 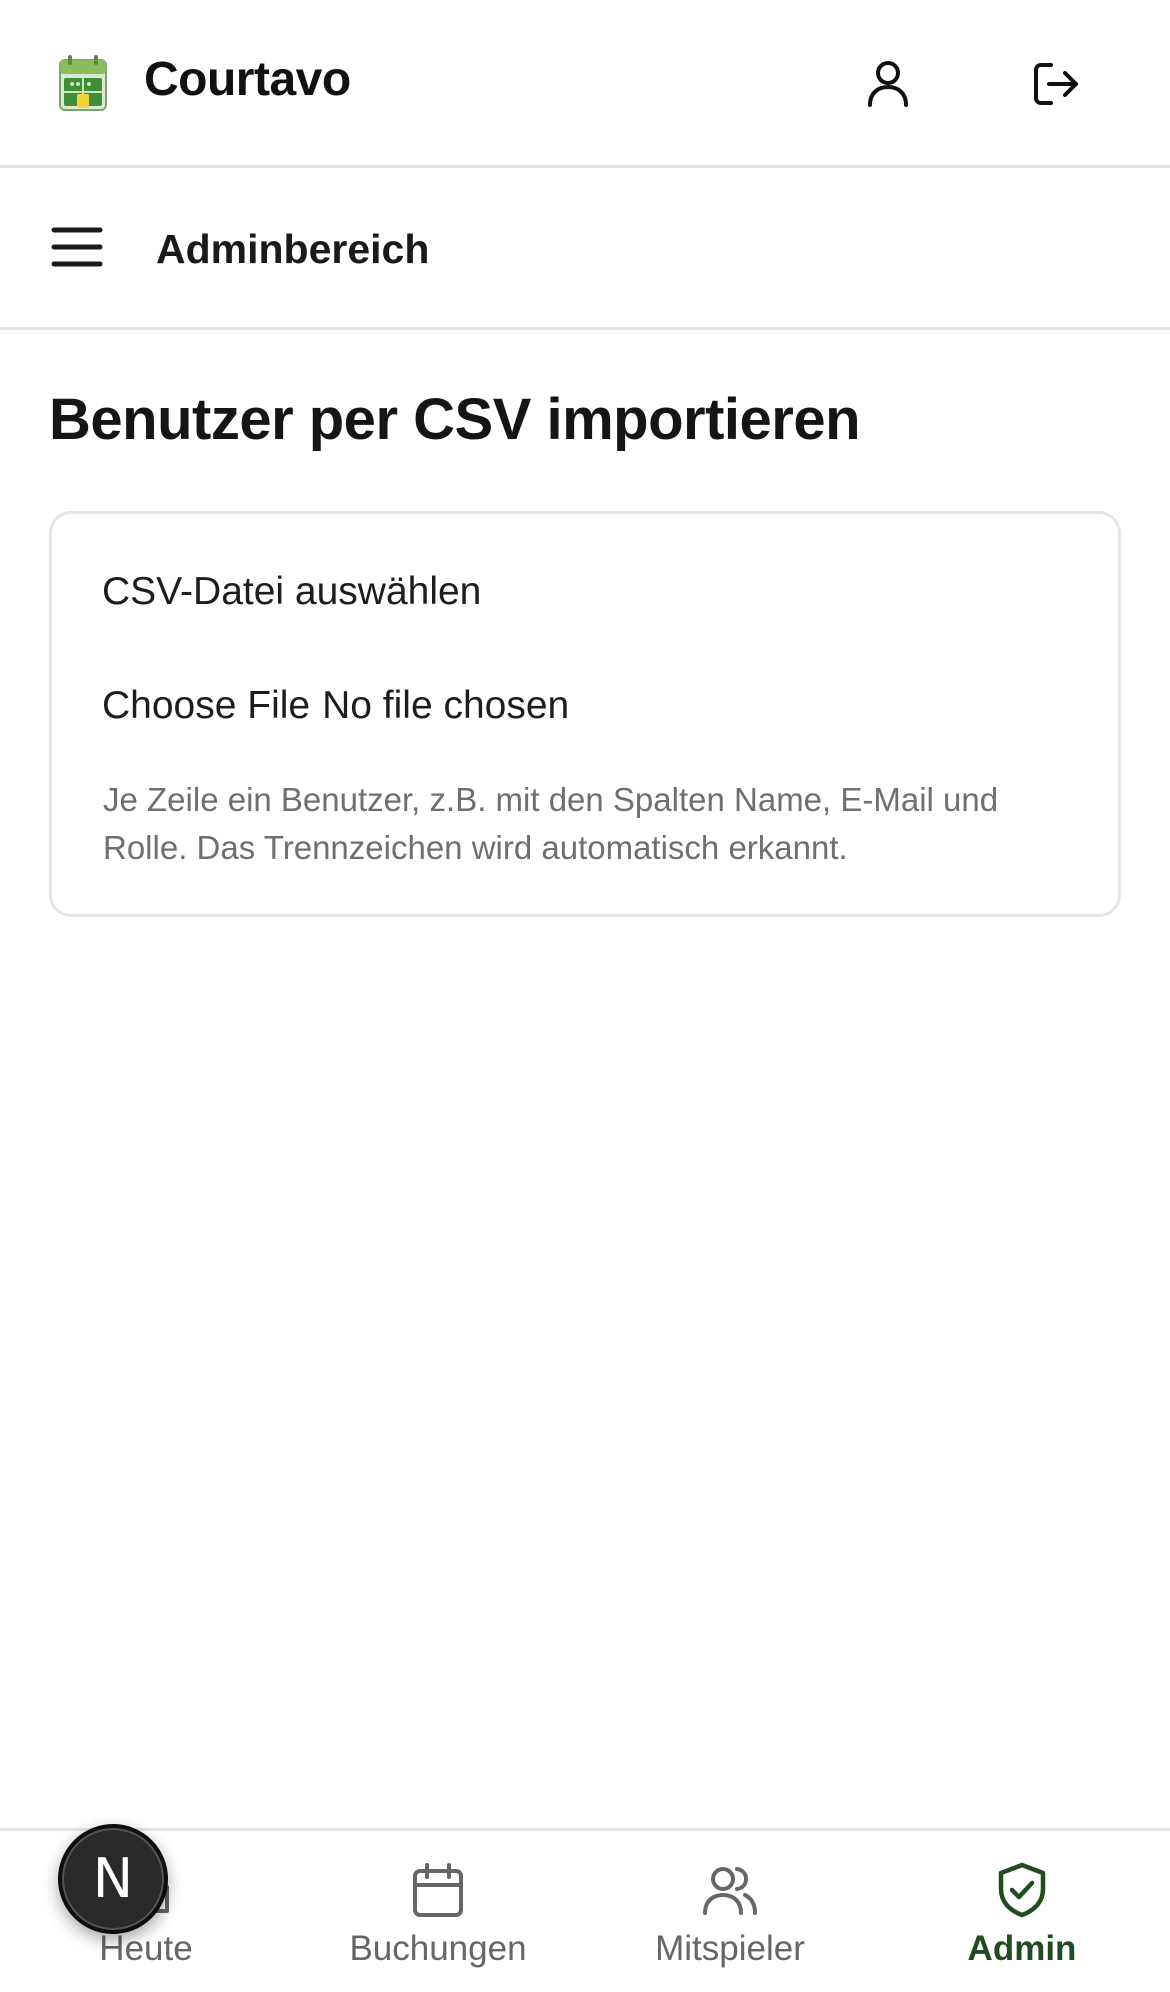 I want to click on nav-item-admin: Admin, so click(x=1022, y=1911).